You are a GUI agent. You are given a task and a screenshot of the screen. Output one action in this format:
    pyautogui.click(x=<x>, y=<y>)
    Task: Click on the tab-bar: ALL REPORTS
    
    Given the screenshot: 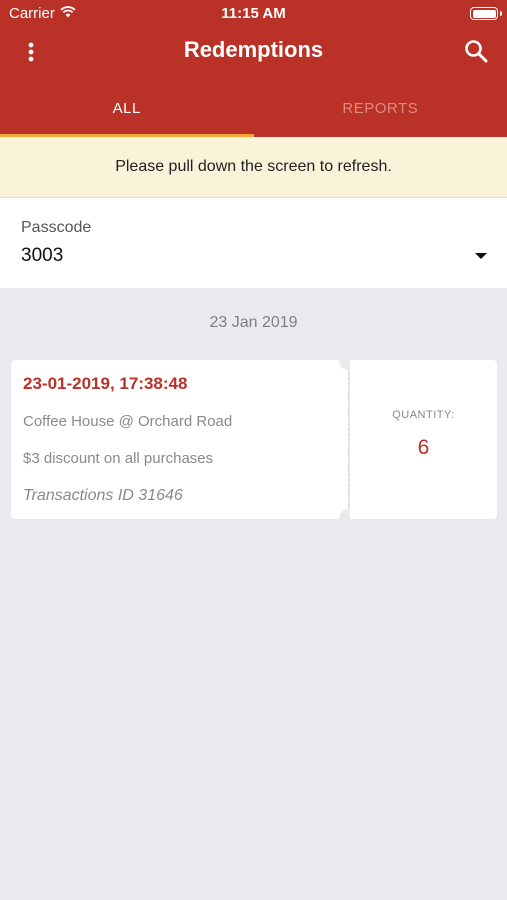 What is the action you would take?
    pyautogui.click(x=253, y=112)
    